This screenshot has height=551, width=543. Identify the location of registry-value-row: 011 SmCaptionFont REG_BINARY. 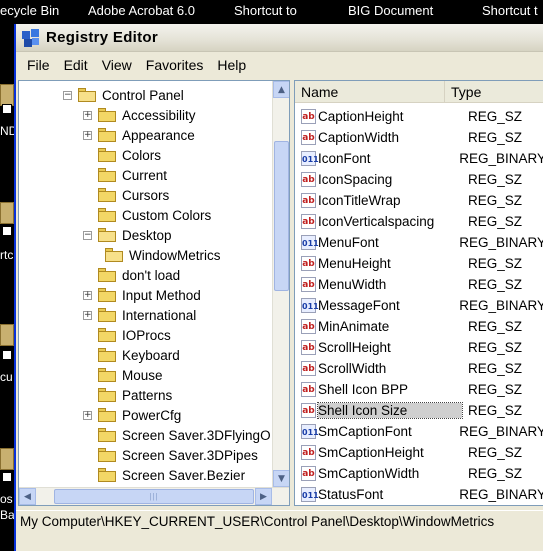
(419, 431).